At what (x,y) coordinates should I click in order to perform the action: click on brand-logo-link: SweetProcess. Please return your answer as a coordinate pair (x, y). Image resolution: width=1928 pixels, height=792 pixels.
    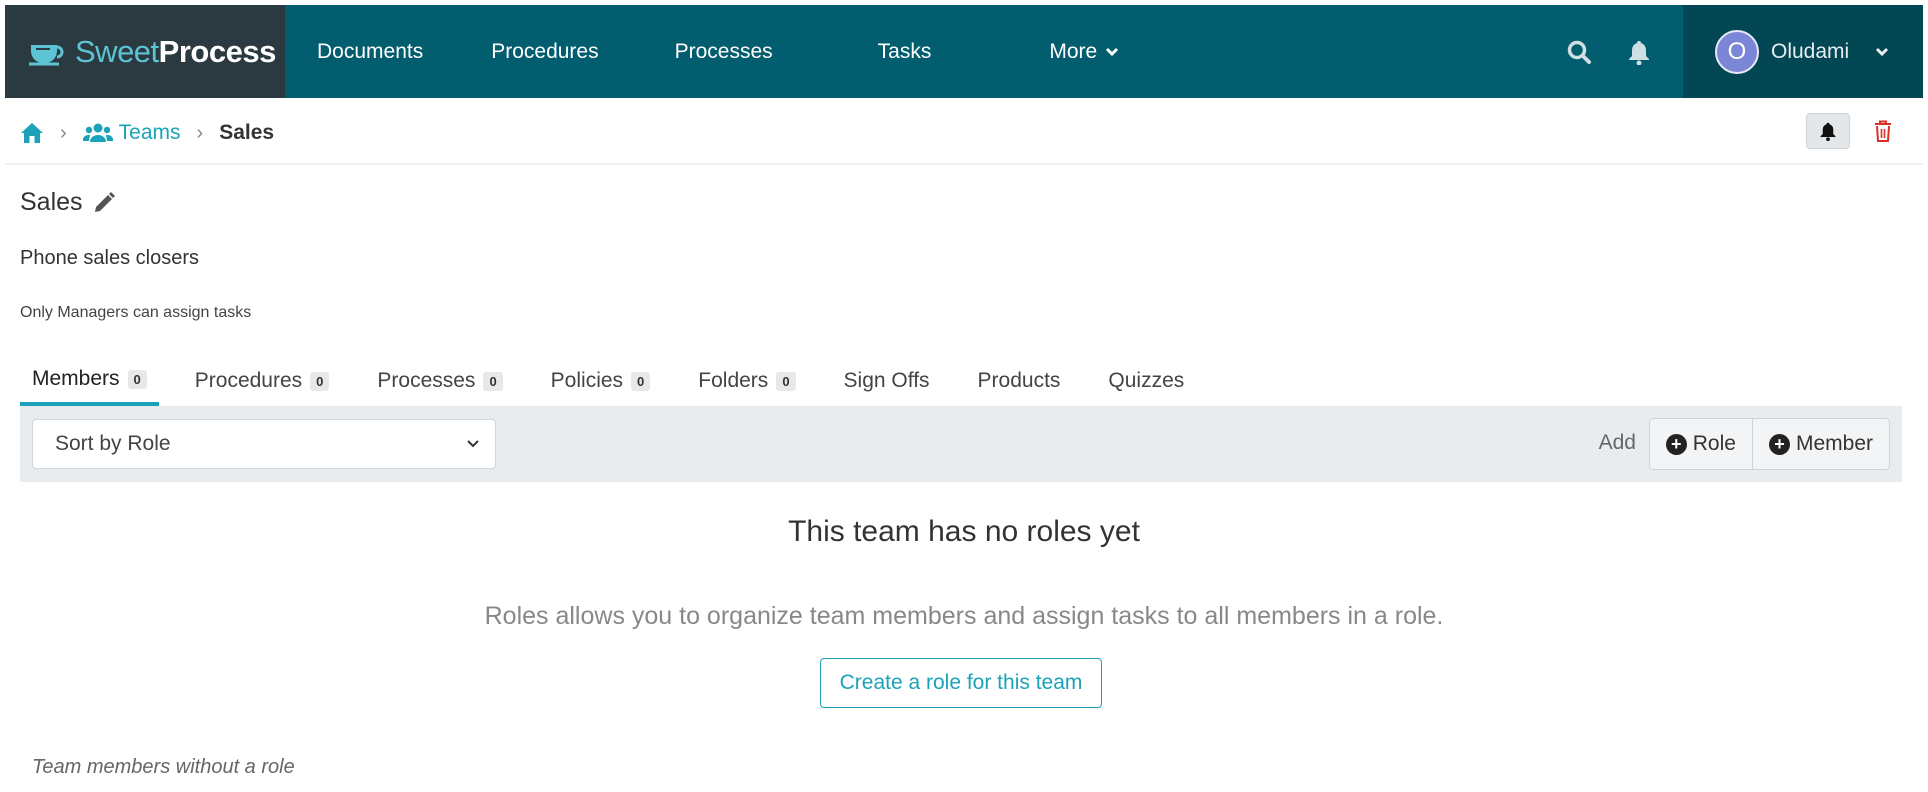
    Looking at the image, I should click on (145, 51).